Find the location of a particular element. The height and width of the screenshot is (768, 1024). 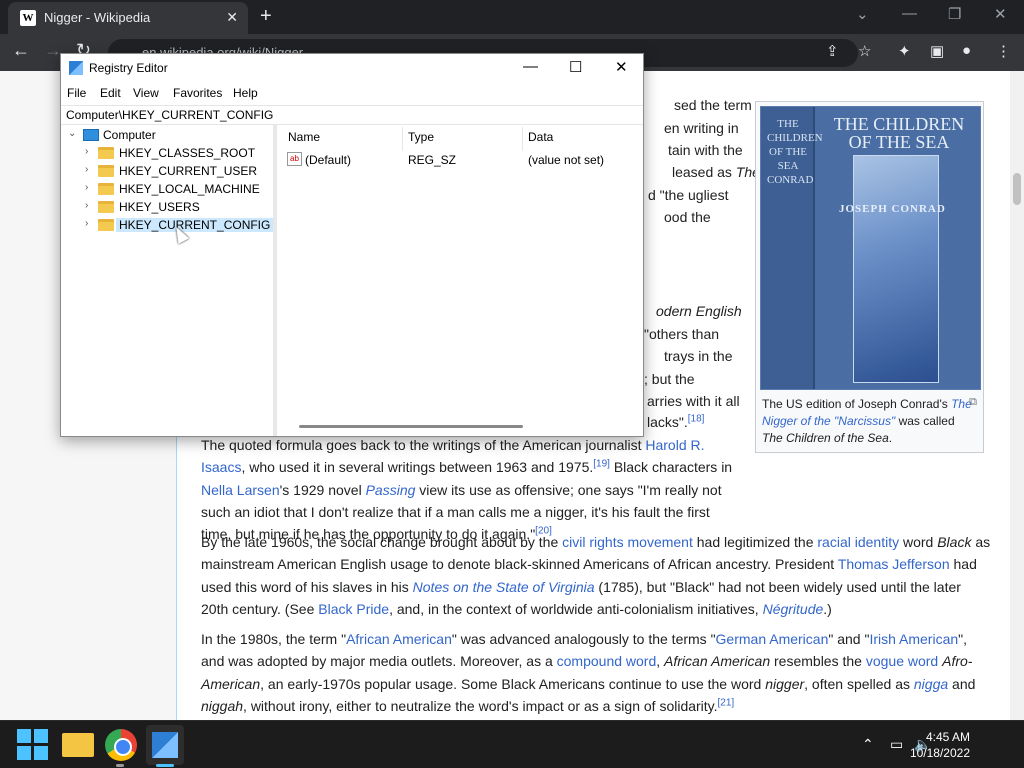

link-african-american: African American is located at coordinates (399, 639).